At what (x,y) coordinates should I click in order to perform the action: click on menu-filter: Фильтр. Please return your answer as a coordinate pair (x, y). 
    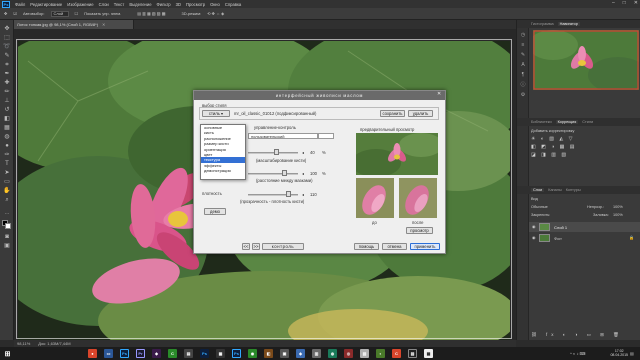
    Looking at the image, I should click on (164, 4).